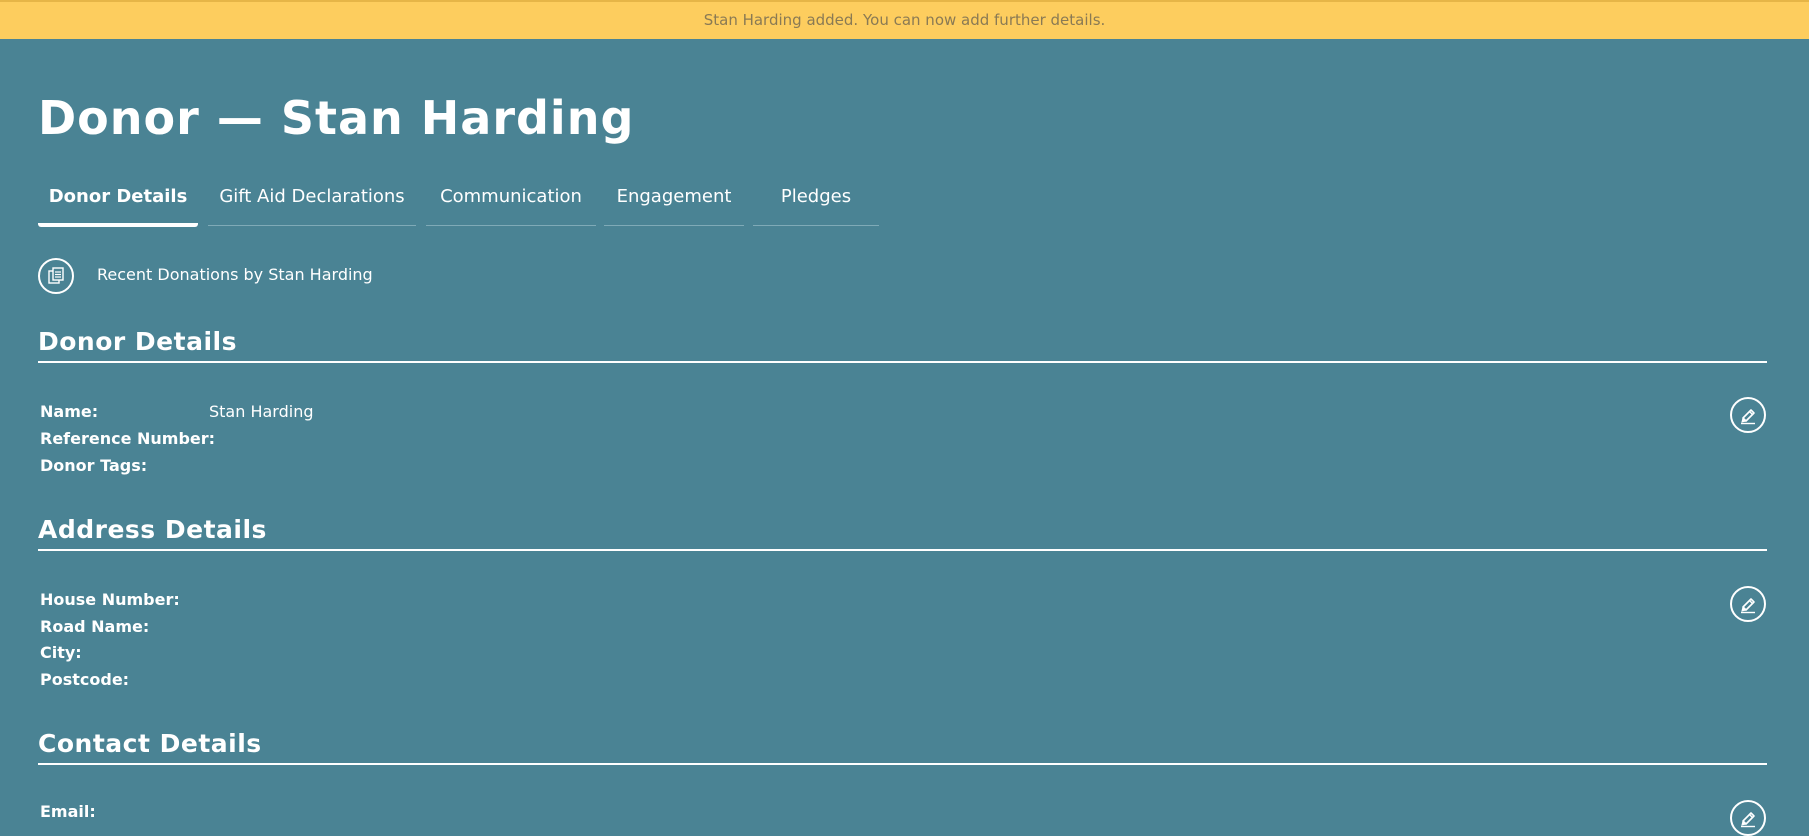 This screenshot has width=1809, height=836. Describe the element at coordinates (336, 118) in the screenshot. I see `page-title: Donor — Stan Harding` at that location.